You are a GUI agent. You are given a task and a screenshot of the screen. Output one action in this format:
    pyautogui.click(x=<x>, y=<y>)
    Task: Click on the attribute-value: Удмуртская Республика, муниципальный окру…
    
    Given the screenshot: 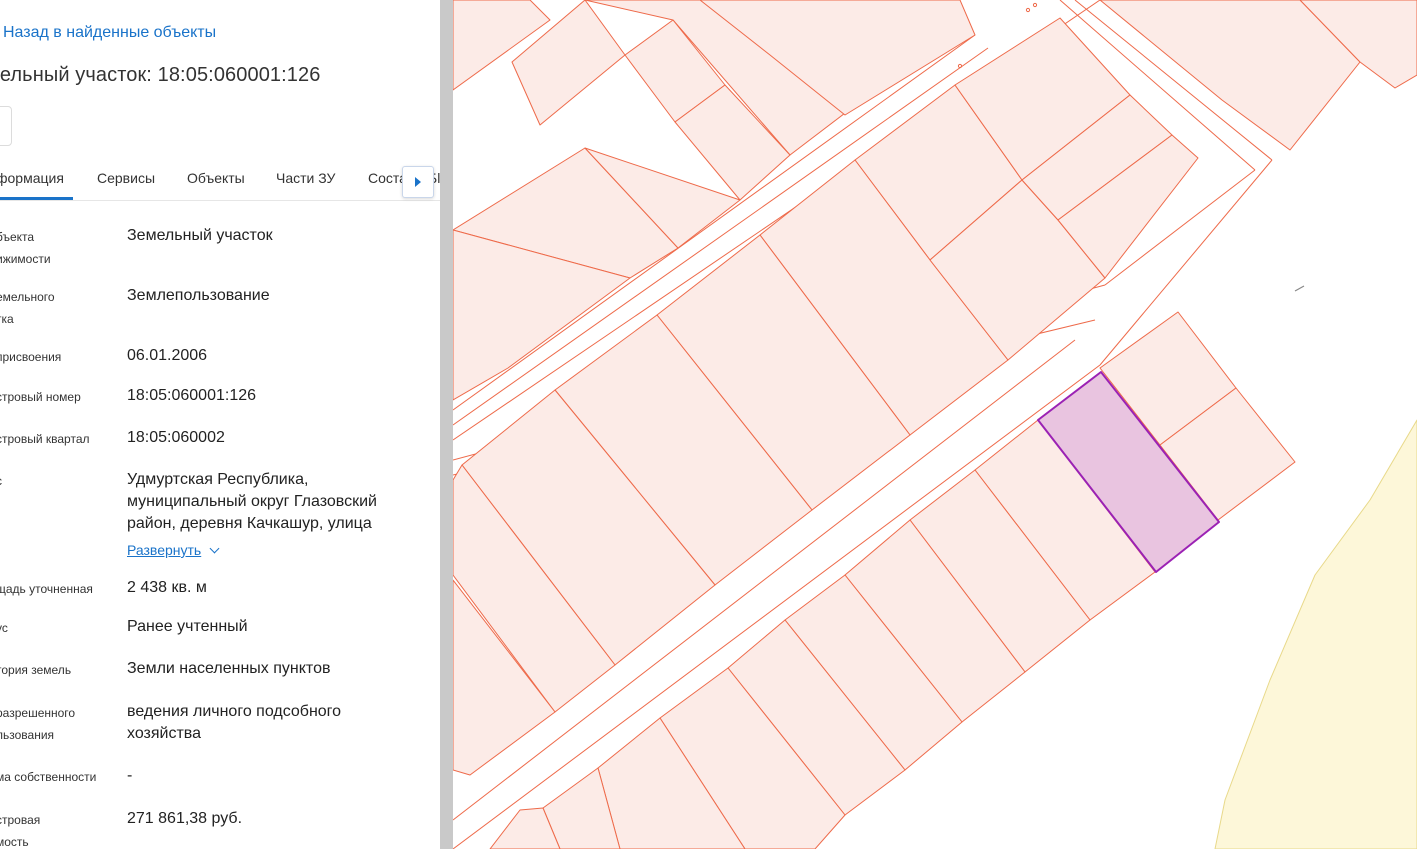 What is the action you would take?
    pyautogui.click(x=252, y=501)
    